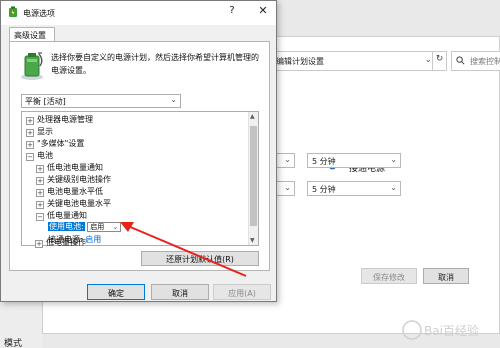 This screenshot has width=500, height=348. I want to click on annotation-arrow, so click(183, 249).